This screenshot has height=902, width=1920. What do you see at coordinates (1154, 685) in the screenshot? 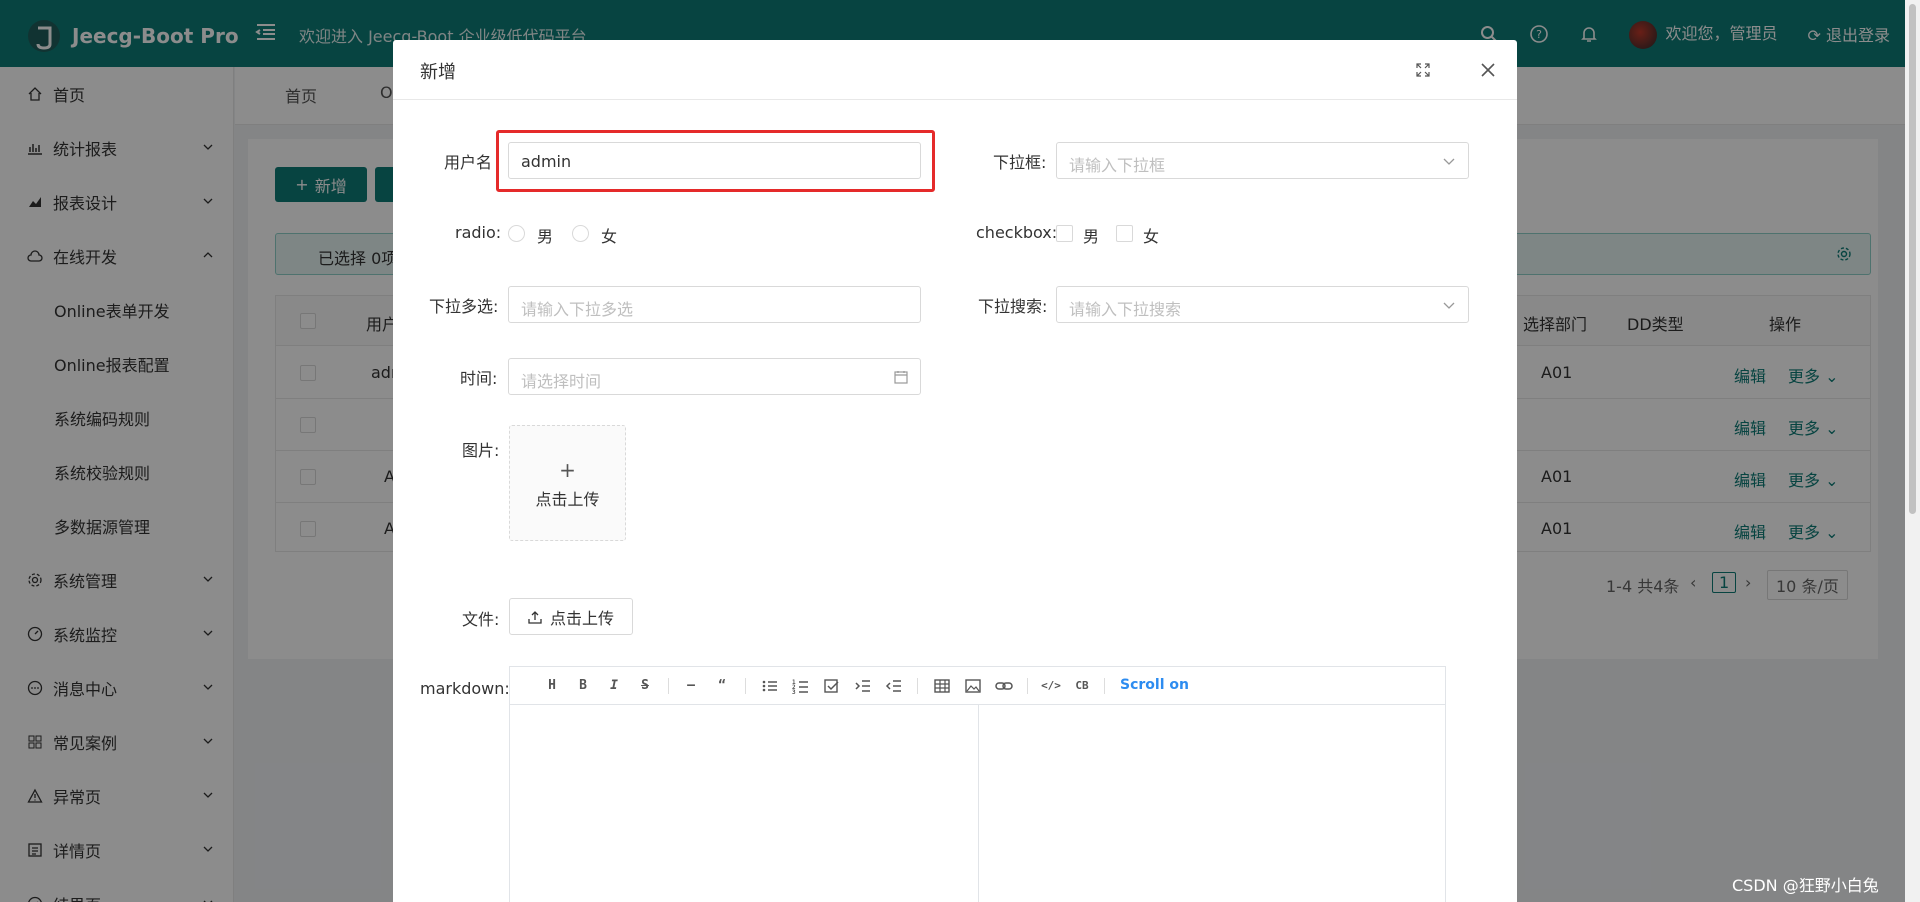
I see `scroll-sync-toggle: Scroll on` at bounding box center [1154, 685].